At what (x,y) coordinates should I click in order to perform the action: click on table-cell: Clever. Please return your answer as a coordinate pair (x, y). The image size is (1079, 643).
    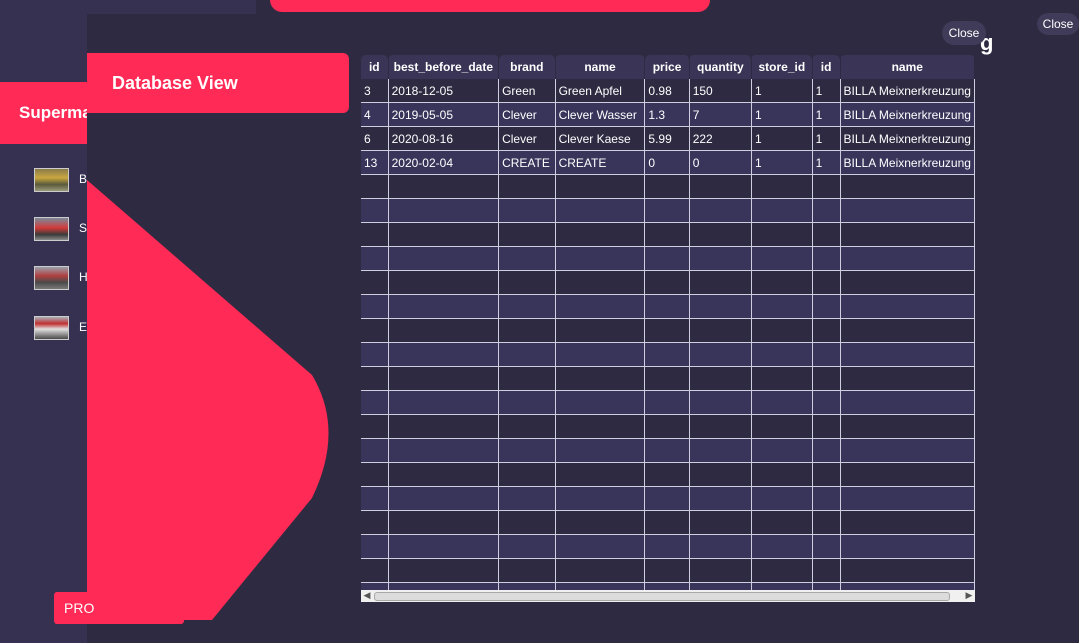
    Looking at the image, I should click on (527, 114).